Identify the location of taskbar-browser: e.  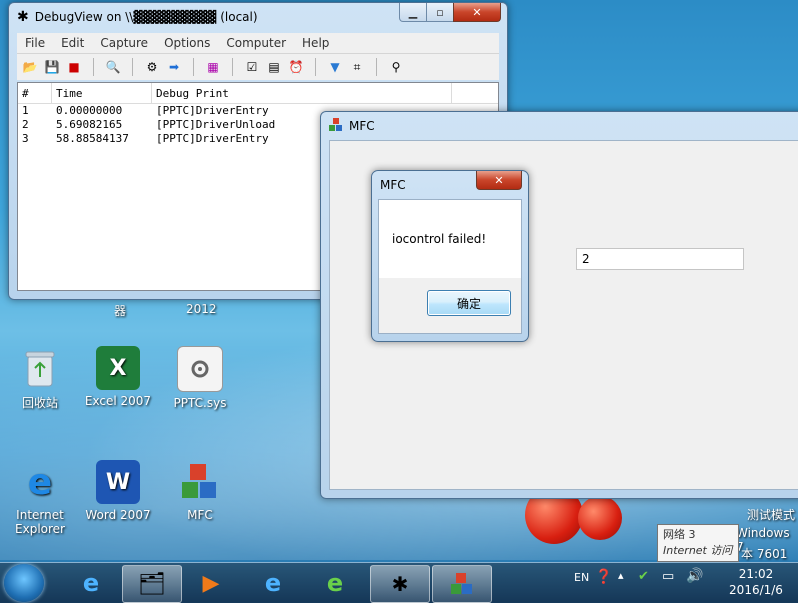
(273, 583).